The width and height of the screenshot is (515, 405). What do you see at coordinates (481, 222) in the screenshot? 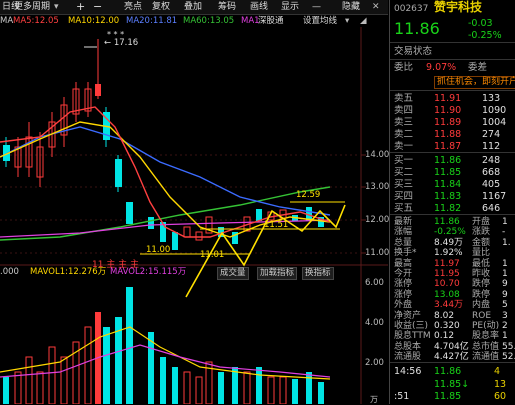
I see `stat-label: 开盘` at bounding box center [481, 222].